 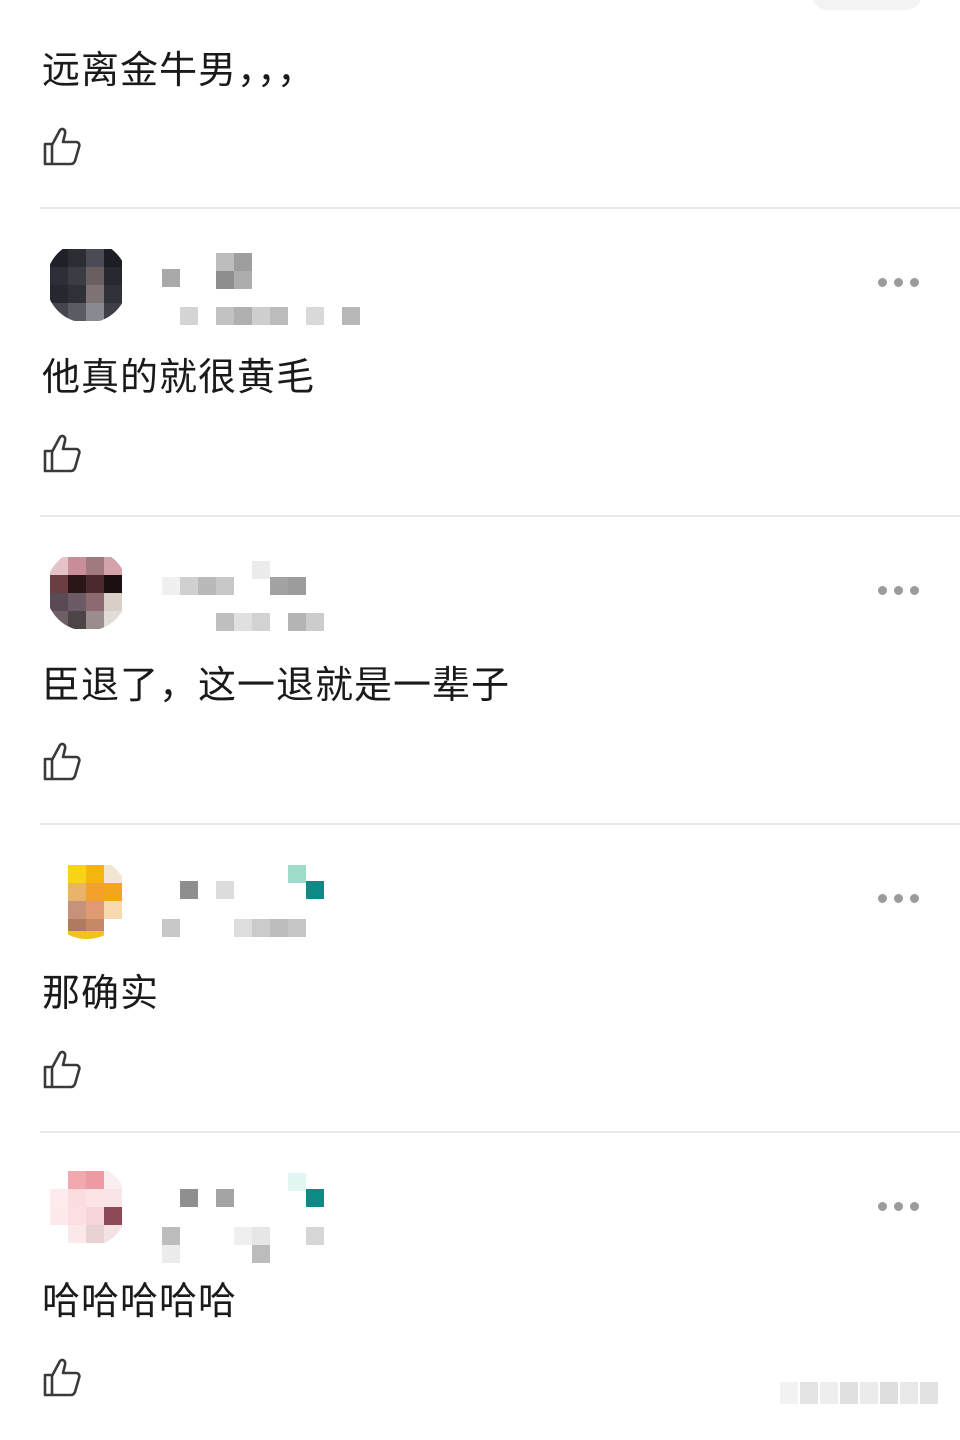 I want to click on comment-text: 臣退了，这一退就是一辈子, so click(x=276, y=685).